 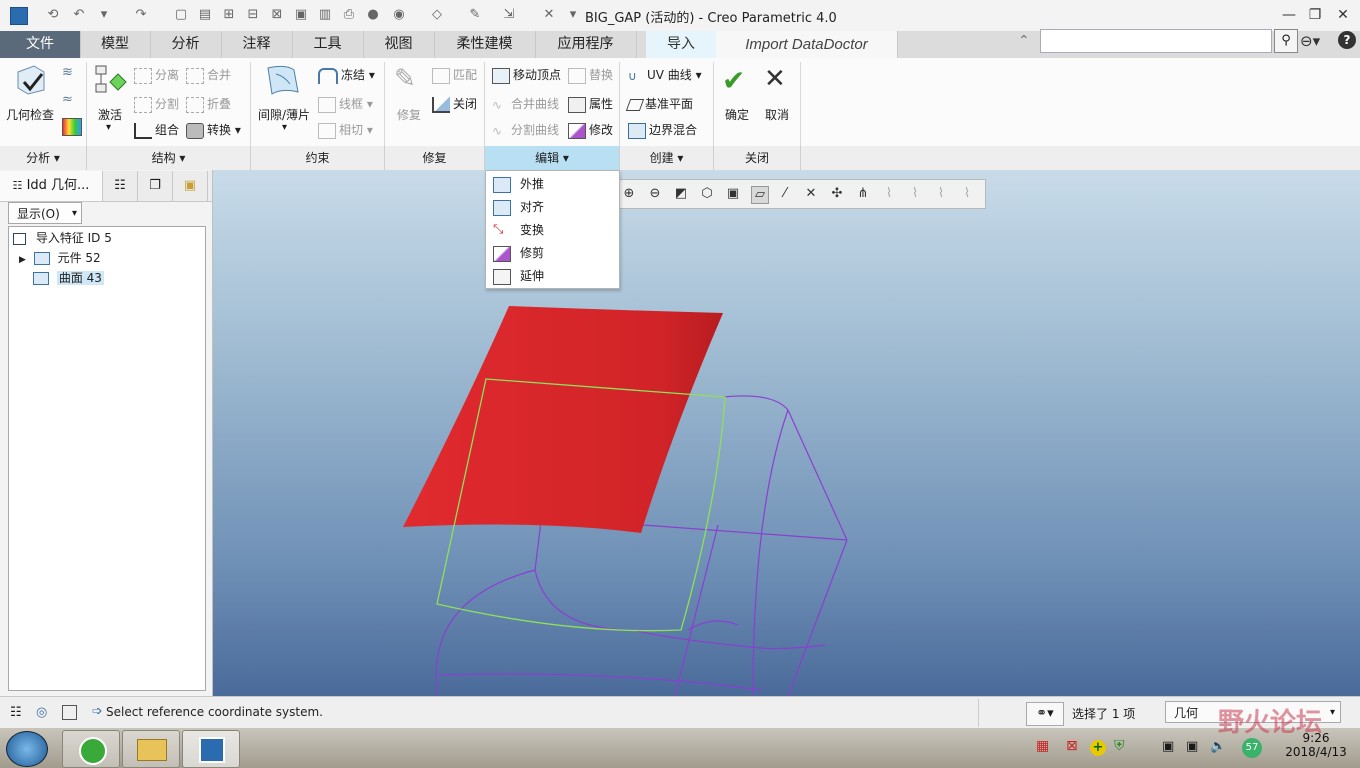 I want to click on group-create: 创建 ▾, so click(x=667, y=158).